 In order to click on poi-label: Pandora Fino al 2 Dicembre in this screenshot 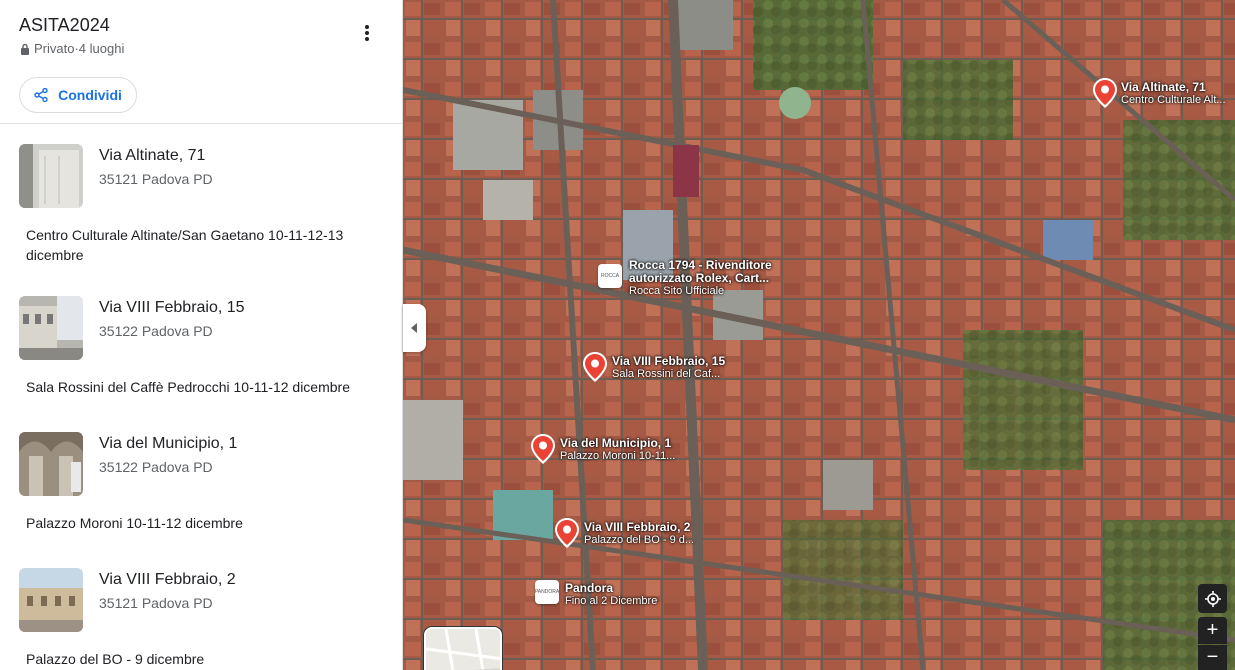, I will do `click(611, 595)`.